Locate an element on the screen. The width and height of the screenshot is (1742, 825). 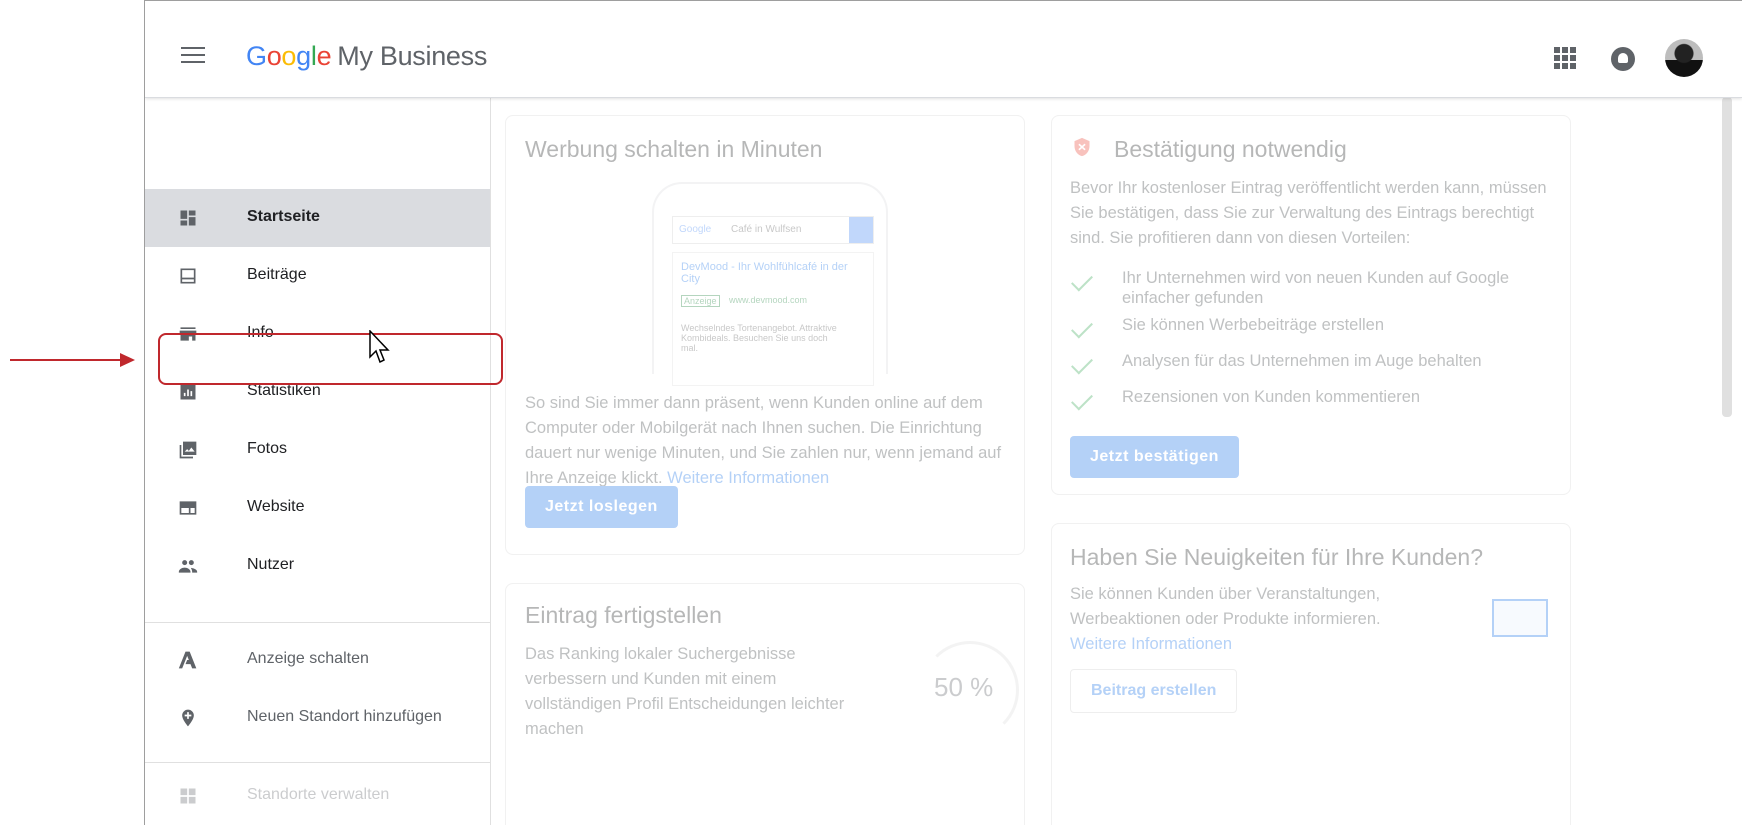
sidebar-item-startseite: Startseite is located at coordinates (317, 218).